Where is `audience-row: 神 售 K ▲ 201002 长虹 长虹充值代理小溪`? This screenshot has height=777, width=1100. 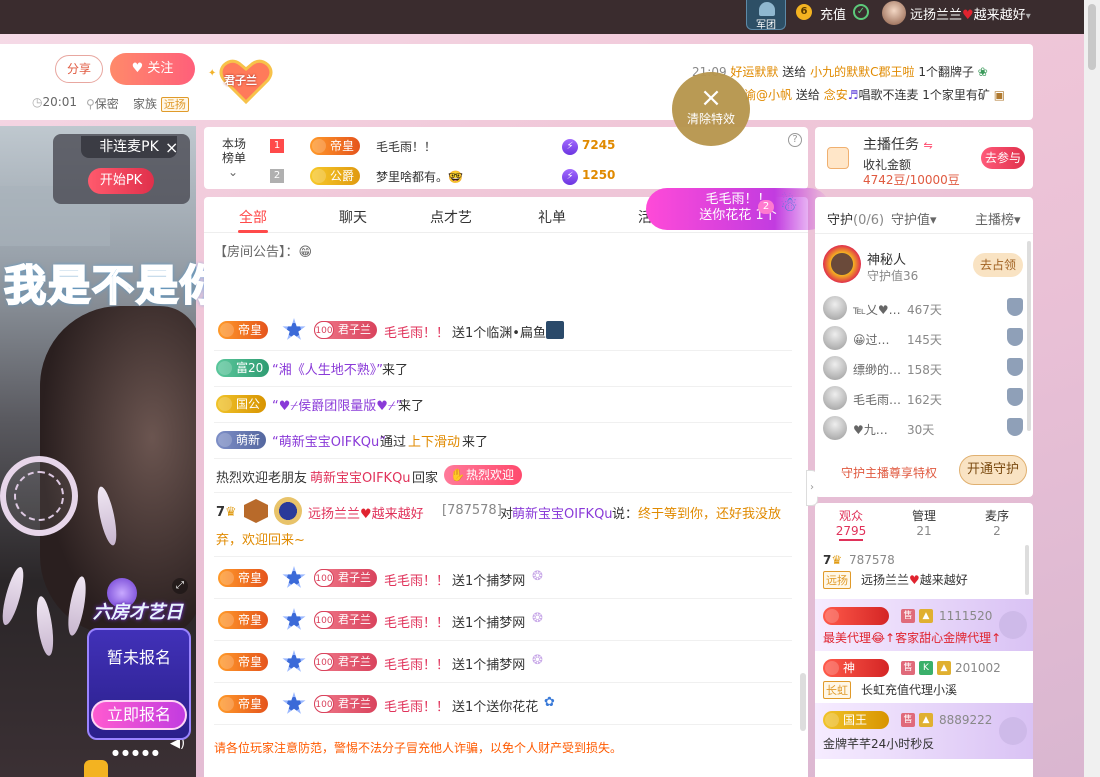
audience-row: 神 售 K ▲ 201002 长虹 长虹充值代理小溪 is located at coordinates (924, 677).